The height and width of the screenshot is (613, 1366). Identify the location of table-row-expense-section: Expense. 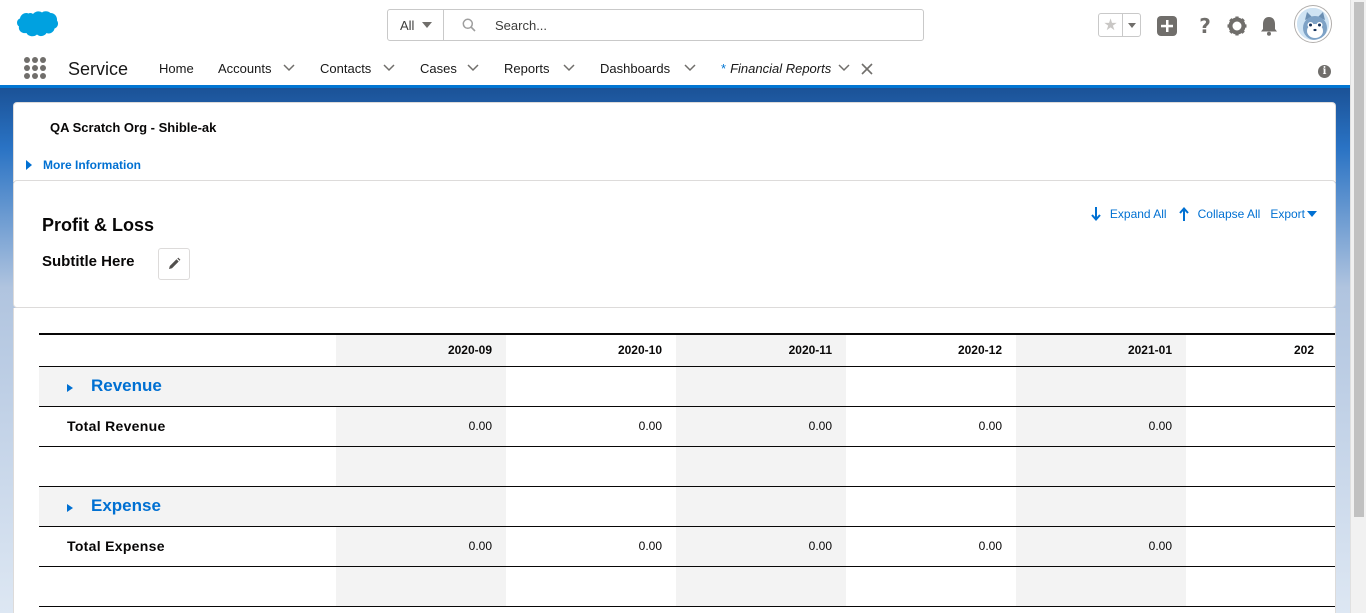
(687, 506).